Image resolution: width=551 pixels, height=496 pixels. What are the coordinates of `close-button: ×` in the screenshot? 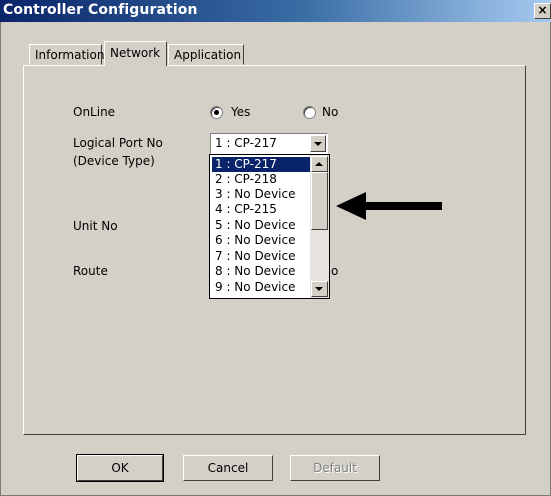 It's located at (542, 11).